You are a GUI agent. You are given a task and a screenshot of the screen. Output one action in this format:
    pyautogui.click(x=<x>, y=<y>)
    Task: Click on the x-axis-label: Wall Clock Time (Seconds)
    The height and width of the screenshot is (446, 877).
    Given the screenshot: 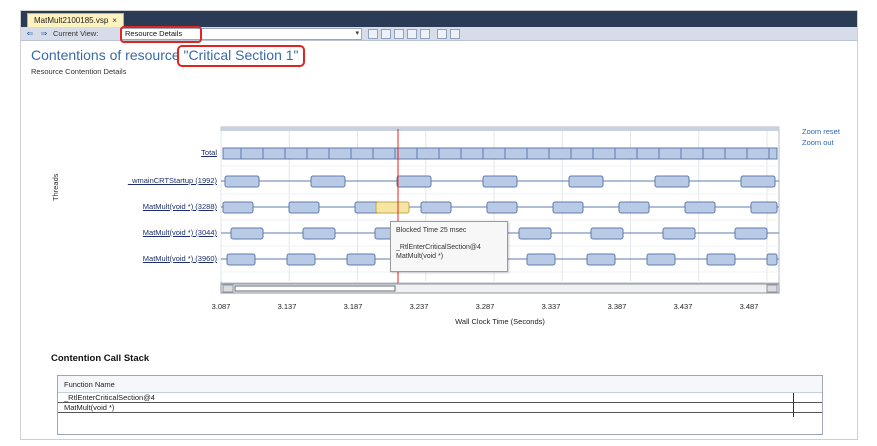 What is the action you would take?
    pyautogui.click(x=500, y=321)
    